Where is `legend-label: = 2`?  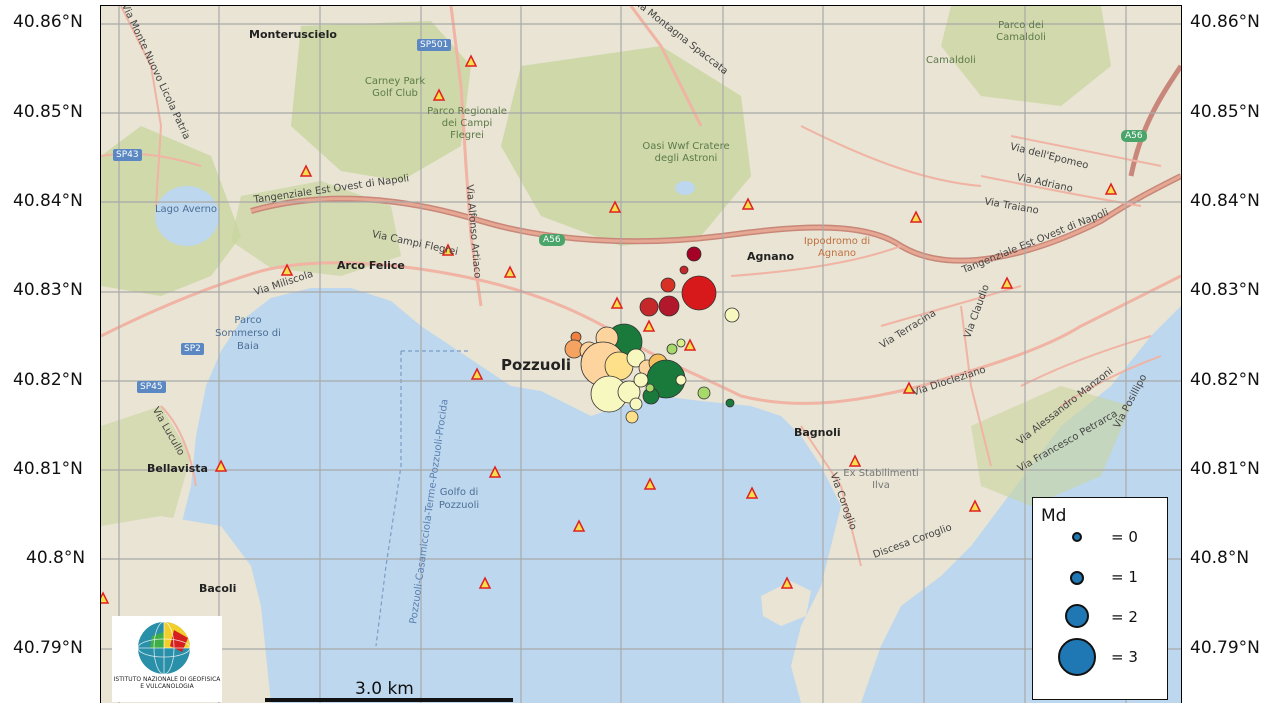
legend-label: = 2 is located at coordinates (1124, 617).